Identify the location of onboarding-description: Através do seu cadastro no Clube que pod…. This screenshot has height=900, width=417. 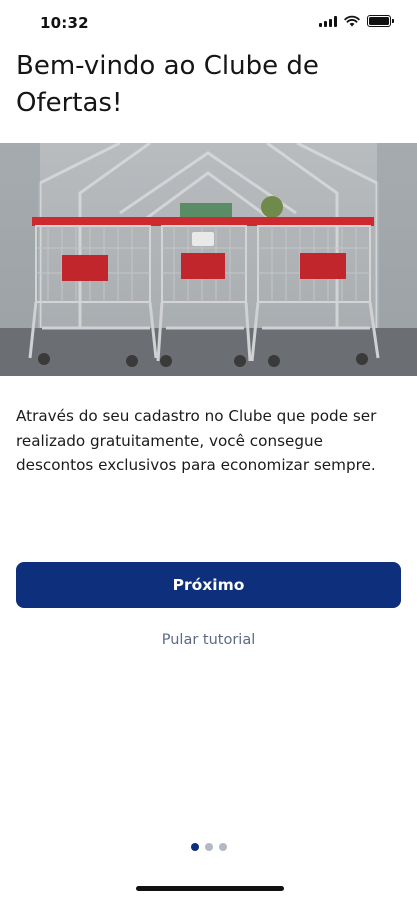
(196, 440).